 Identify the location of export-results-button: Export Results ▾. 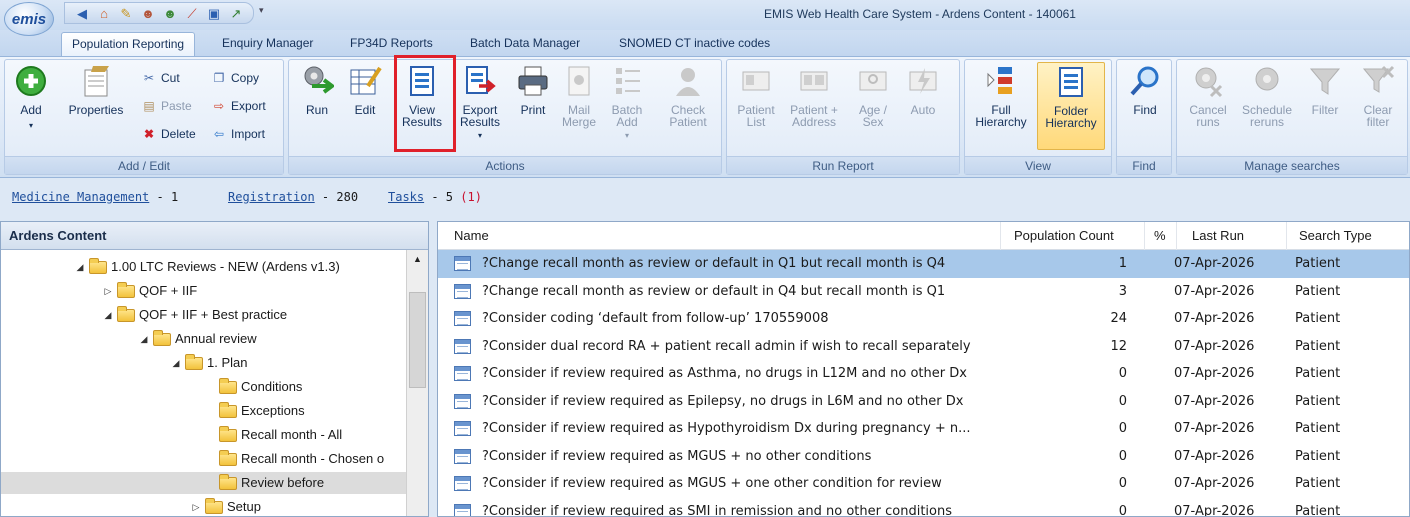
(480, 103).